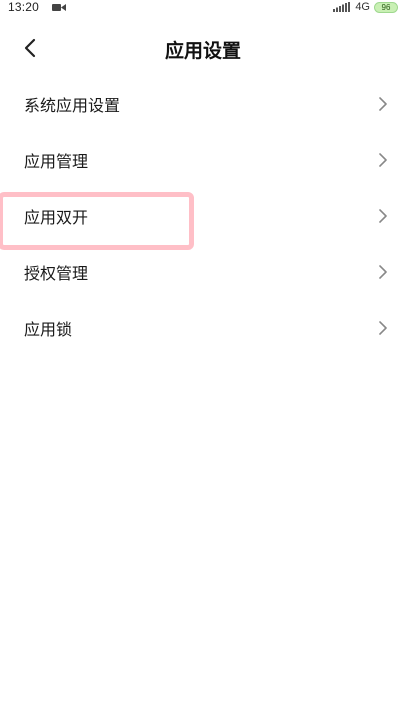 This screenshot has height=716, width=406. Describe the element at coordinates (203, 104) in the screenshot. I see `menu-item-system-app-settings: 系统应用设置` at that location.